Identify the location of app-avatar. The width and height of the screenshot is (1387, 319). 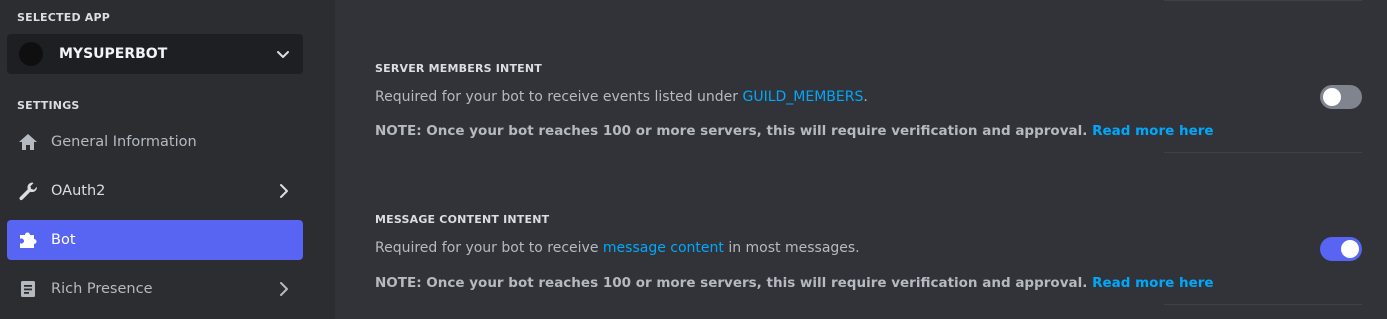
(31, 54).